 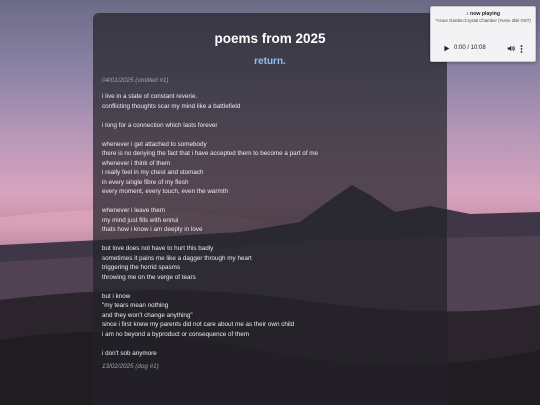 I want to click on entry-header: 13/02/2025 (dog #1), so click(x=130, y=366).